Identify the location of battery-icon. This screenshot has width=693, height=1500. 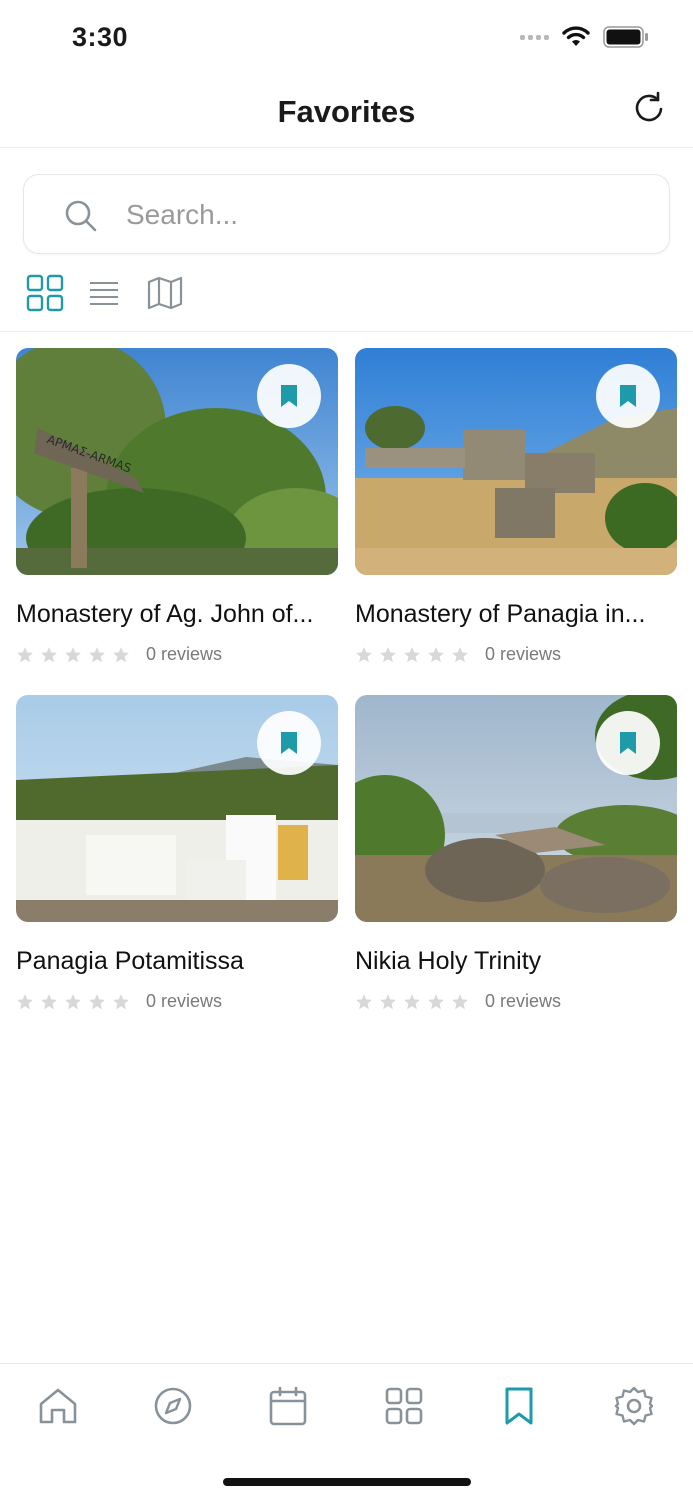
(625, 37).